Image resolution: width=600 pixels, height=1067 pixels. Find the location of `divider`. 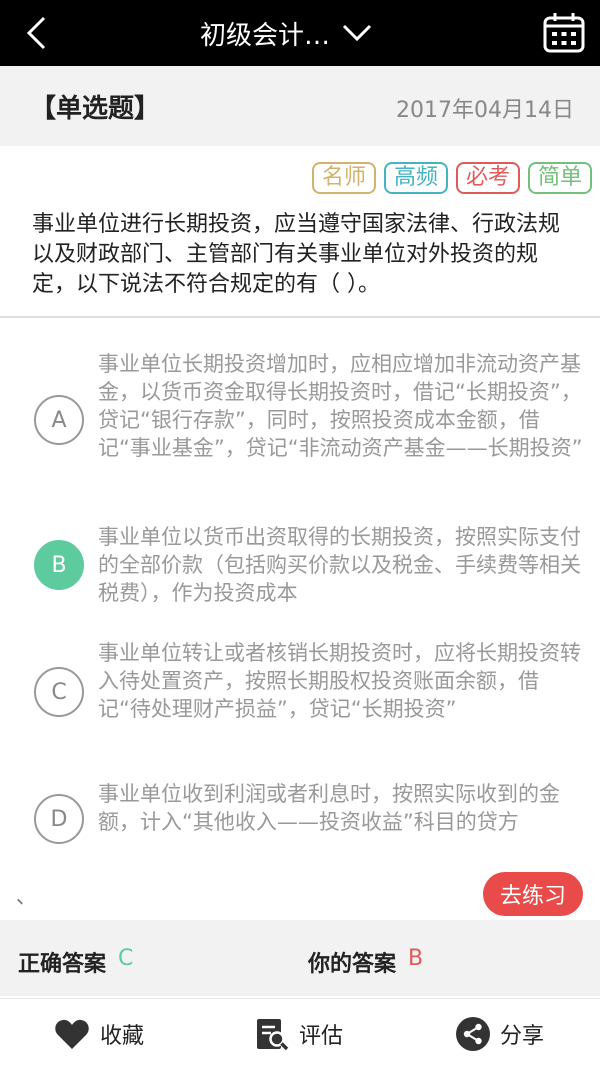

divider is located at coordinates (300, 317).